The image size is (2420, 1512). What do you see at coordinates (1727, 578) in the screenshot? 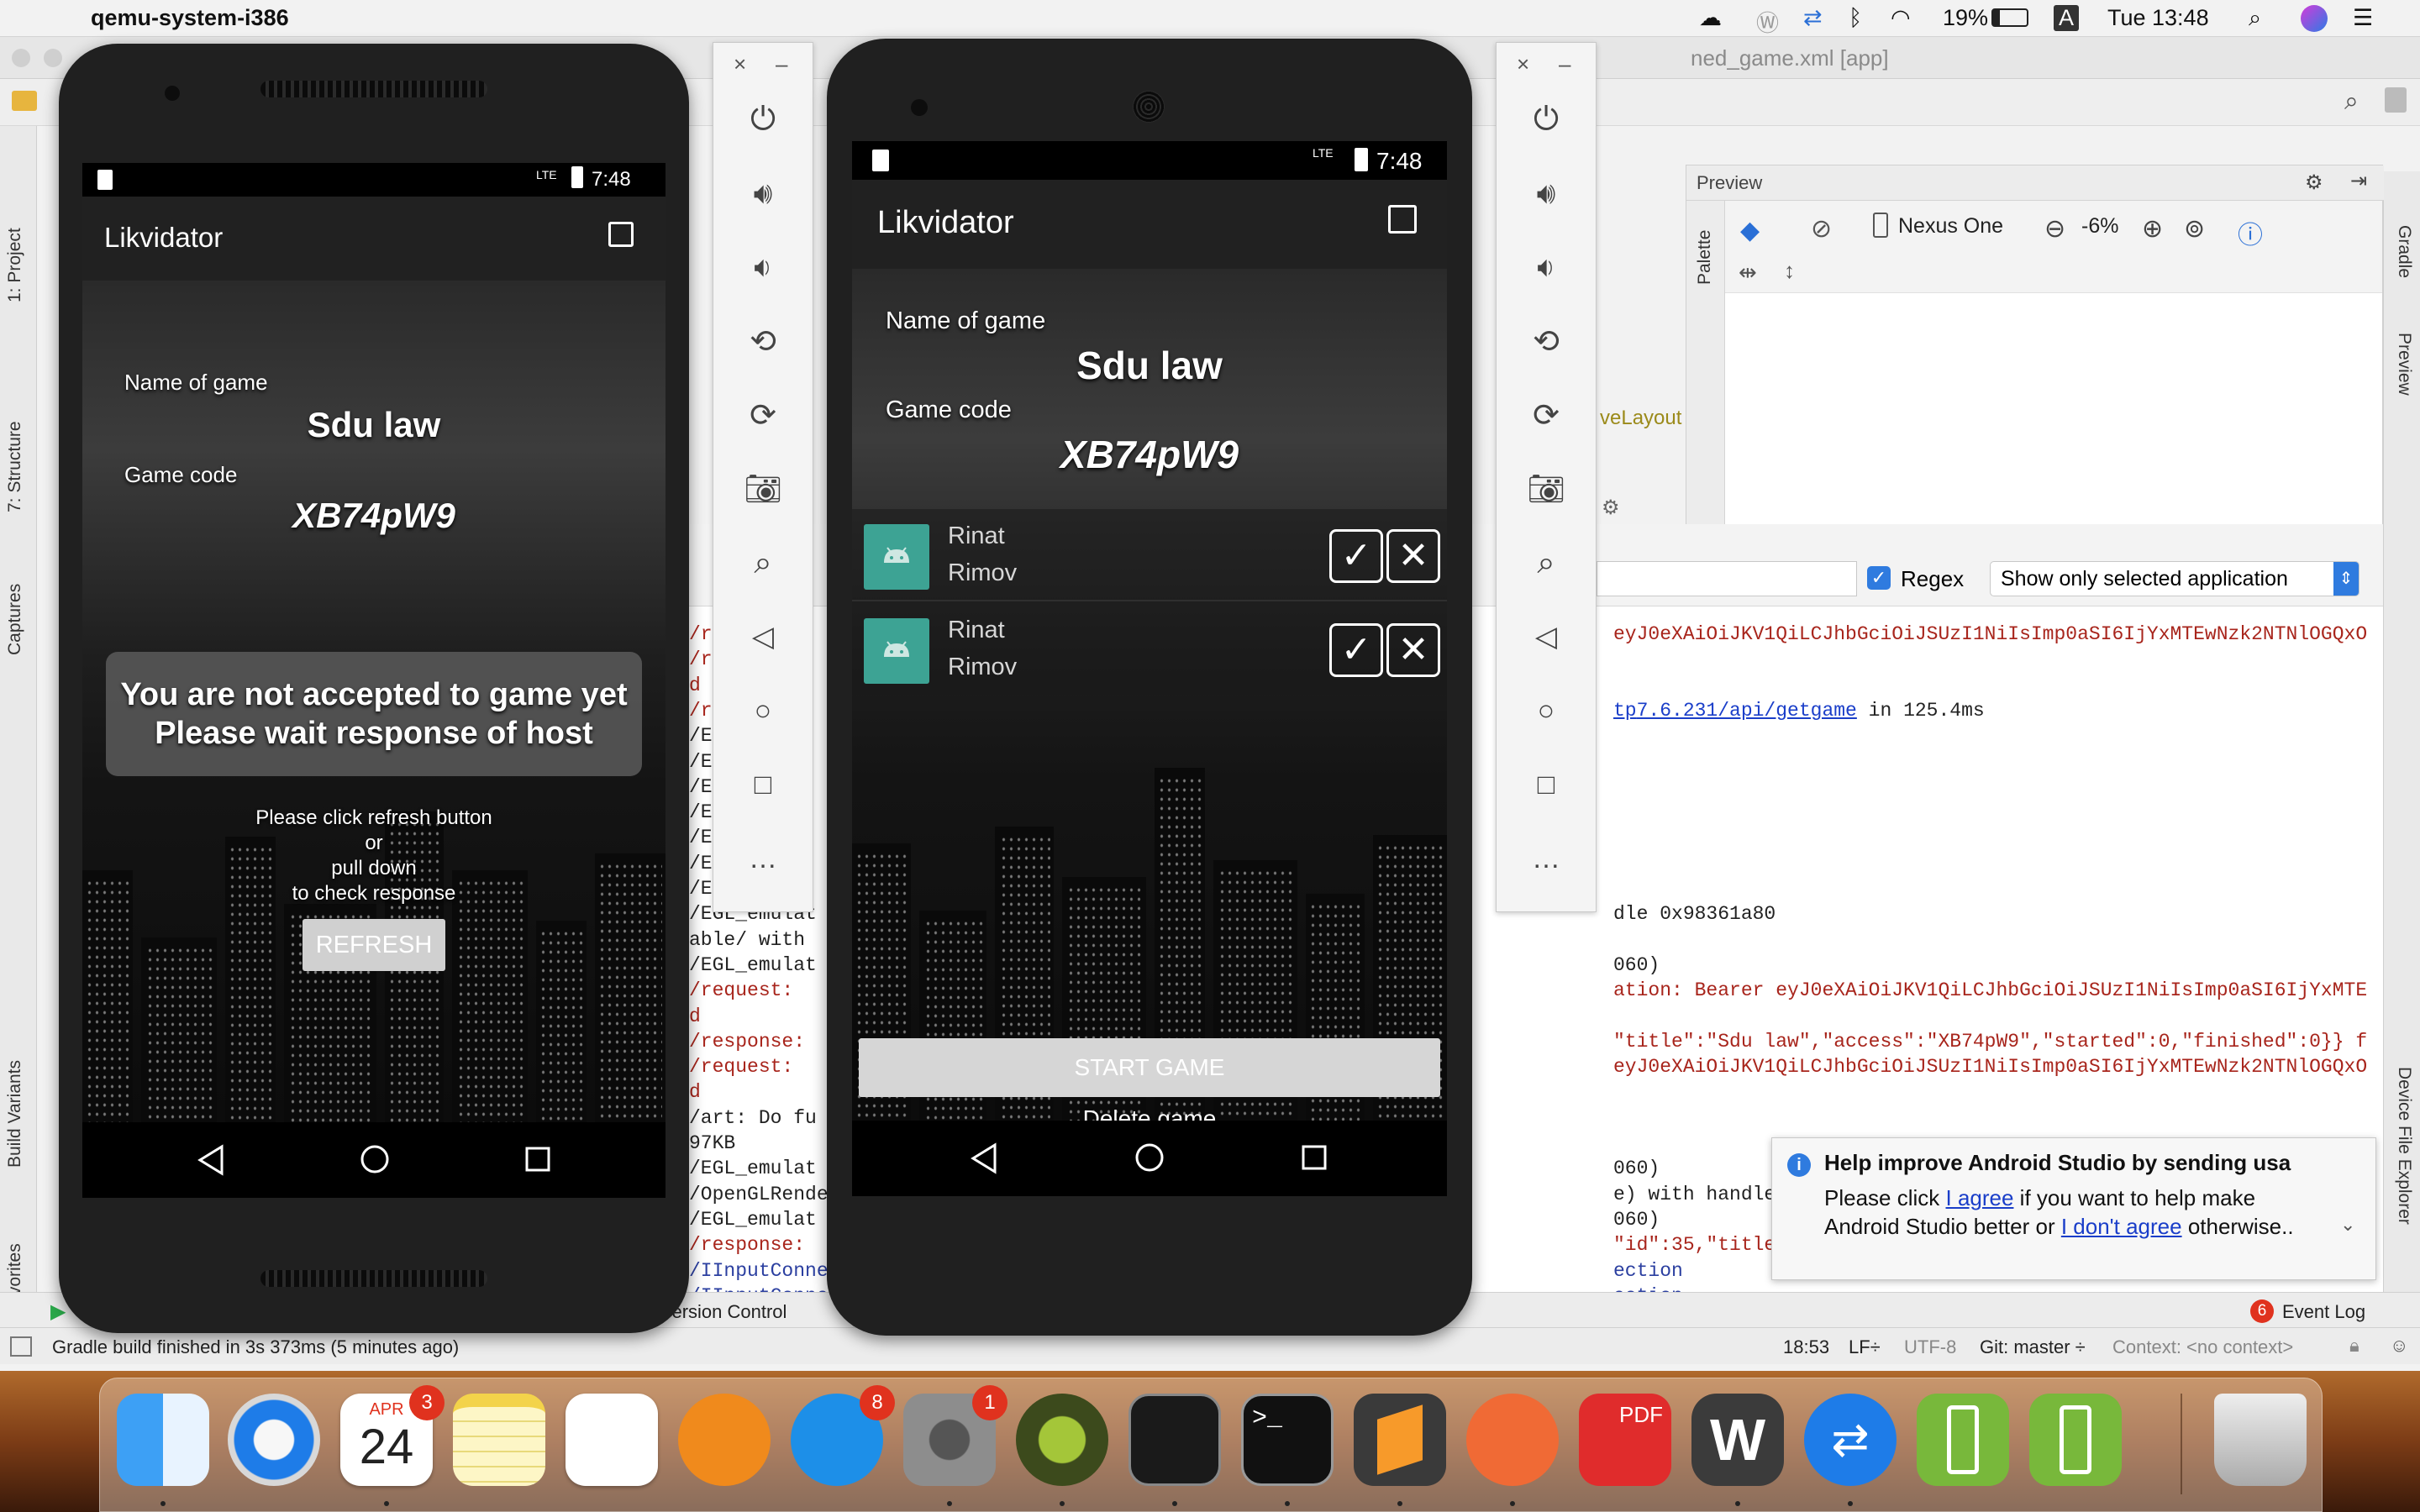
I see `log-search-input` at bounding box center [1727, 578].